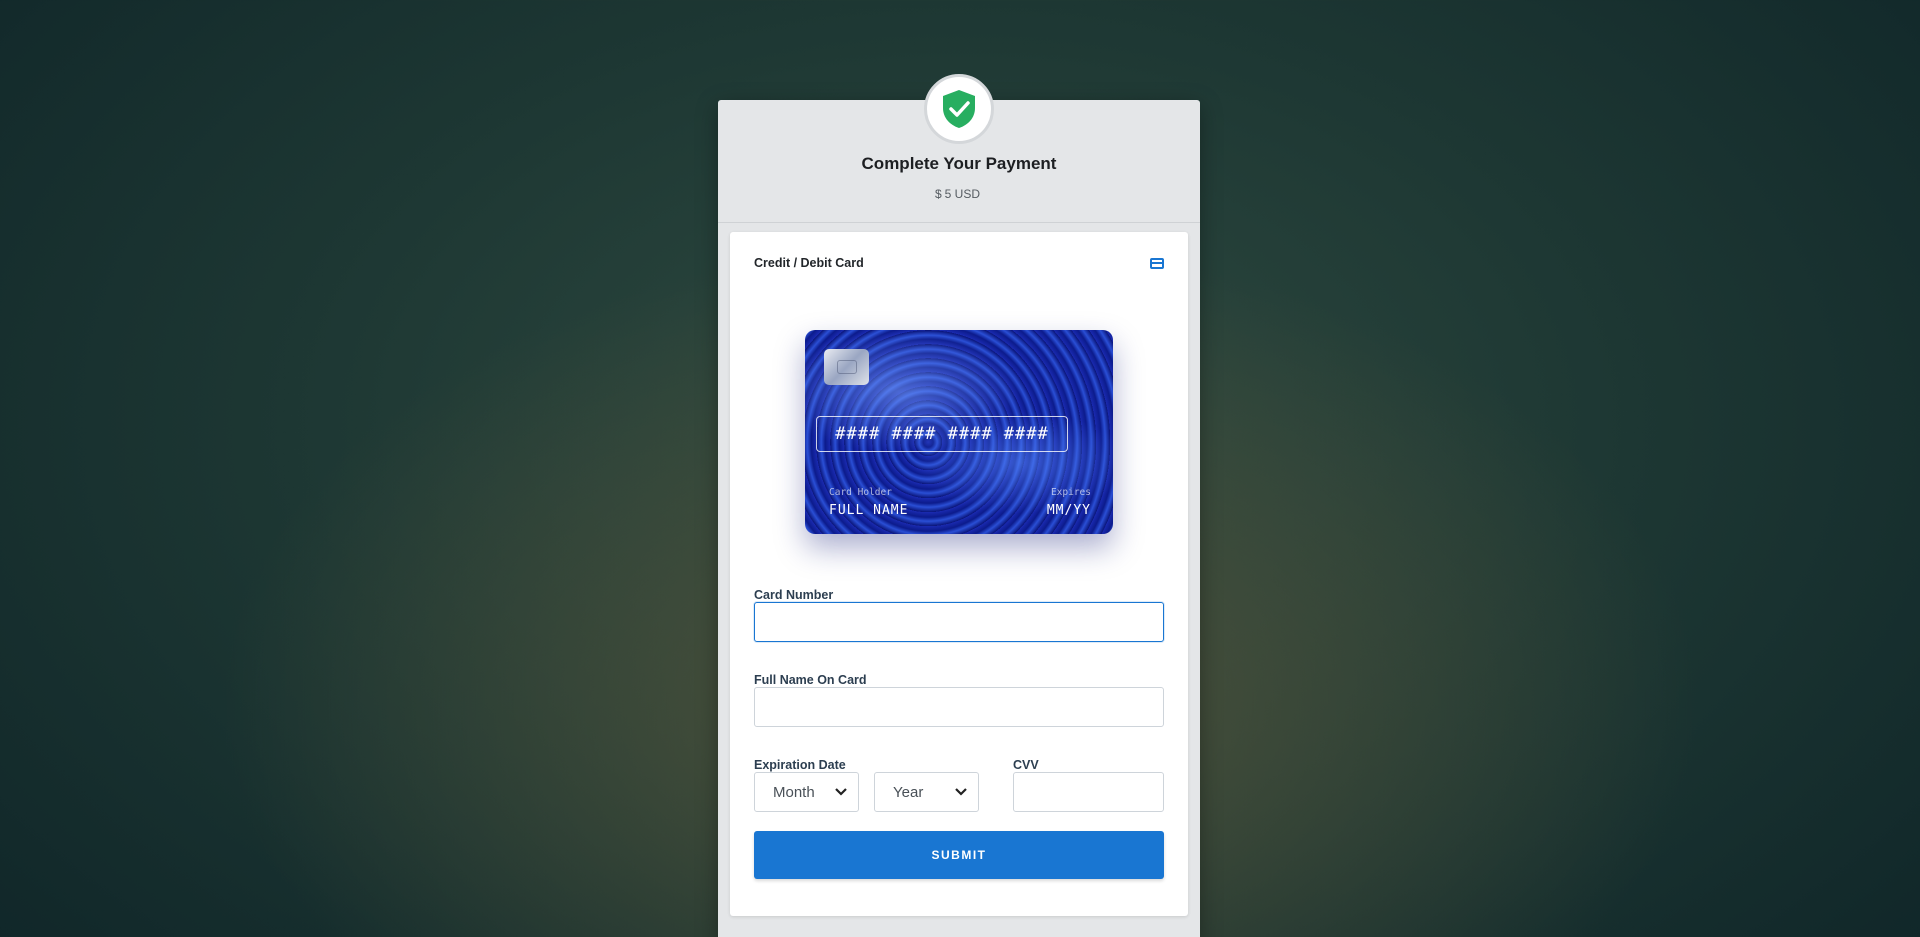  What do you see at coordinates (869, 510) in the screenshot?
I see `card-holder-value: FULL NAME` at bounding box center [869, 510].